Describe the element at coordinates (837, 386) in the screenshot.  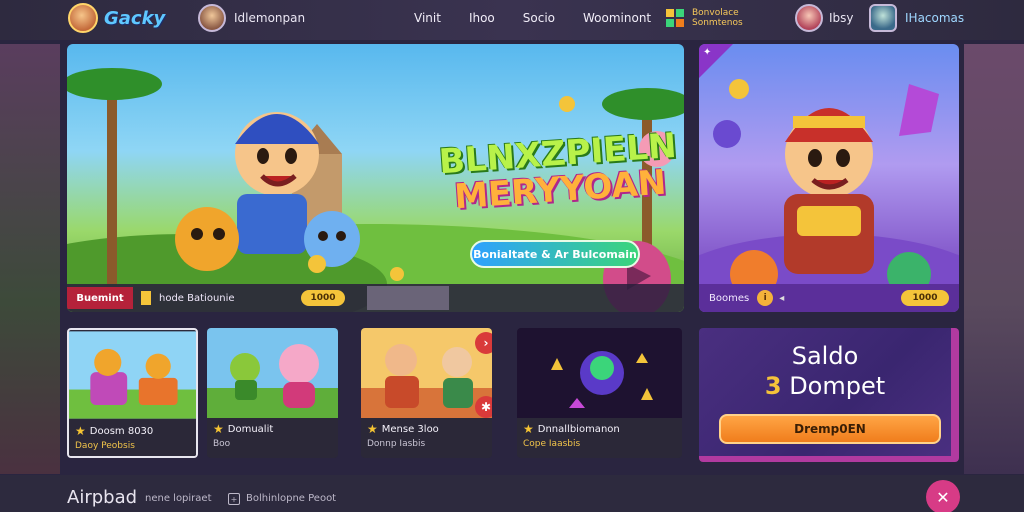
I see `wallet-amount-label: Dompet` at that location.